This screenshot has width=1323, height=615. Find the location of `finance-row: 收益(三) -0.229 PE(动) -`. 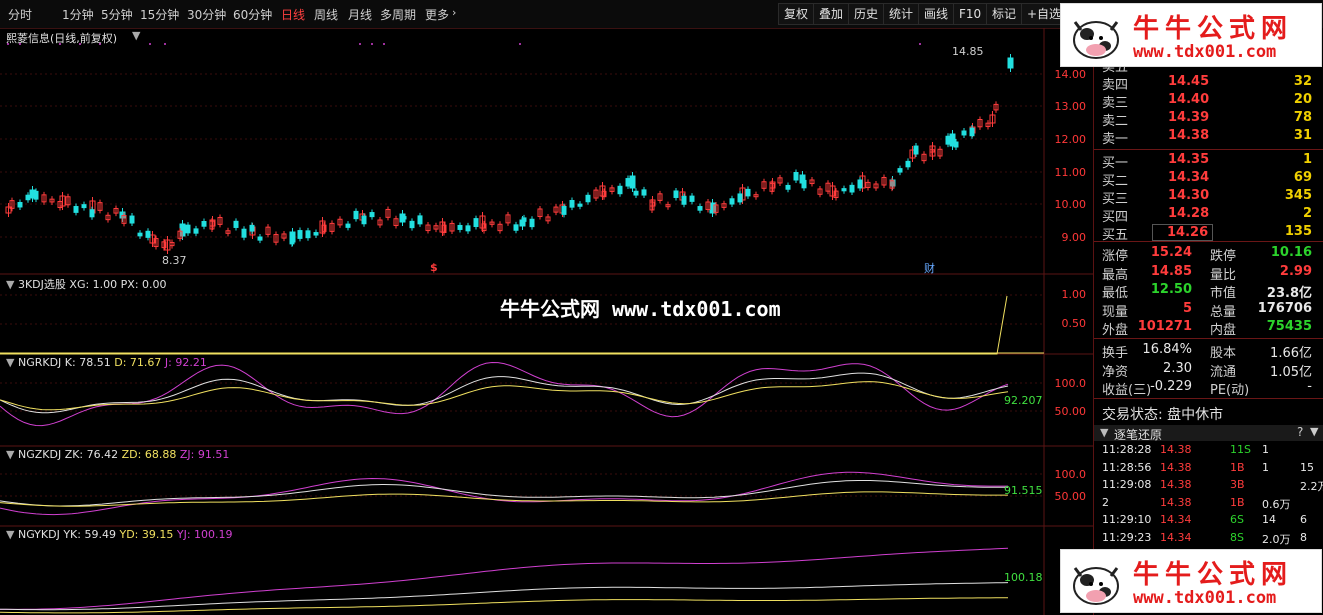

finance-row: 收益(三) -0.229 PE(动) - is located at coordinates (1207, 388).